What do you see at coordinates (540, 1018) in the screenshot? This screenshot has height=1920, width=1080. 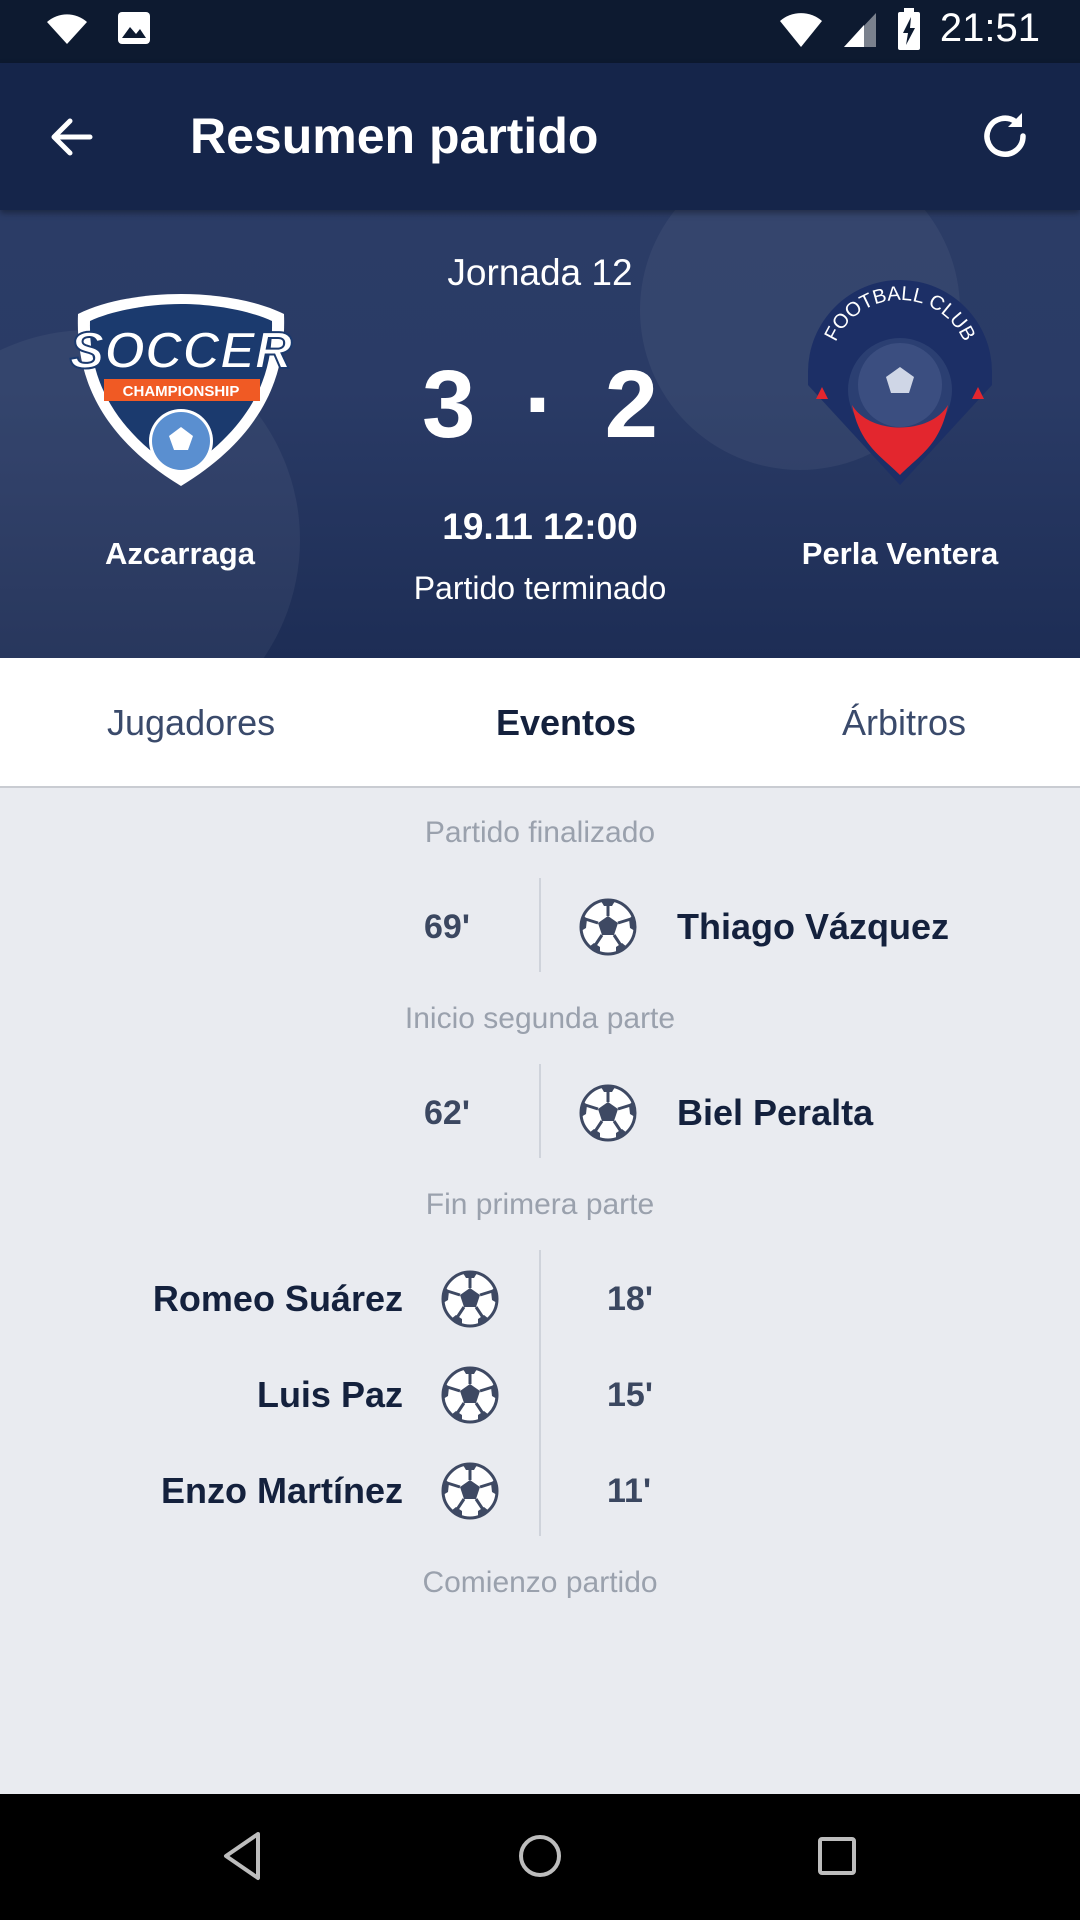 I see `separator-second-half: Inicio segunda parte` at bounding box center [540, 1018].